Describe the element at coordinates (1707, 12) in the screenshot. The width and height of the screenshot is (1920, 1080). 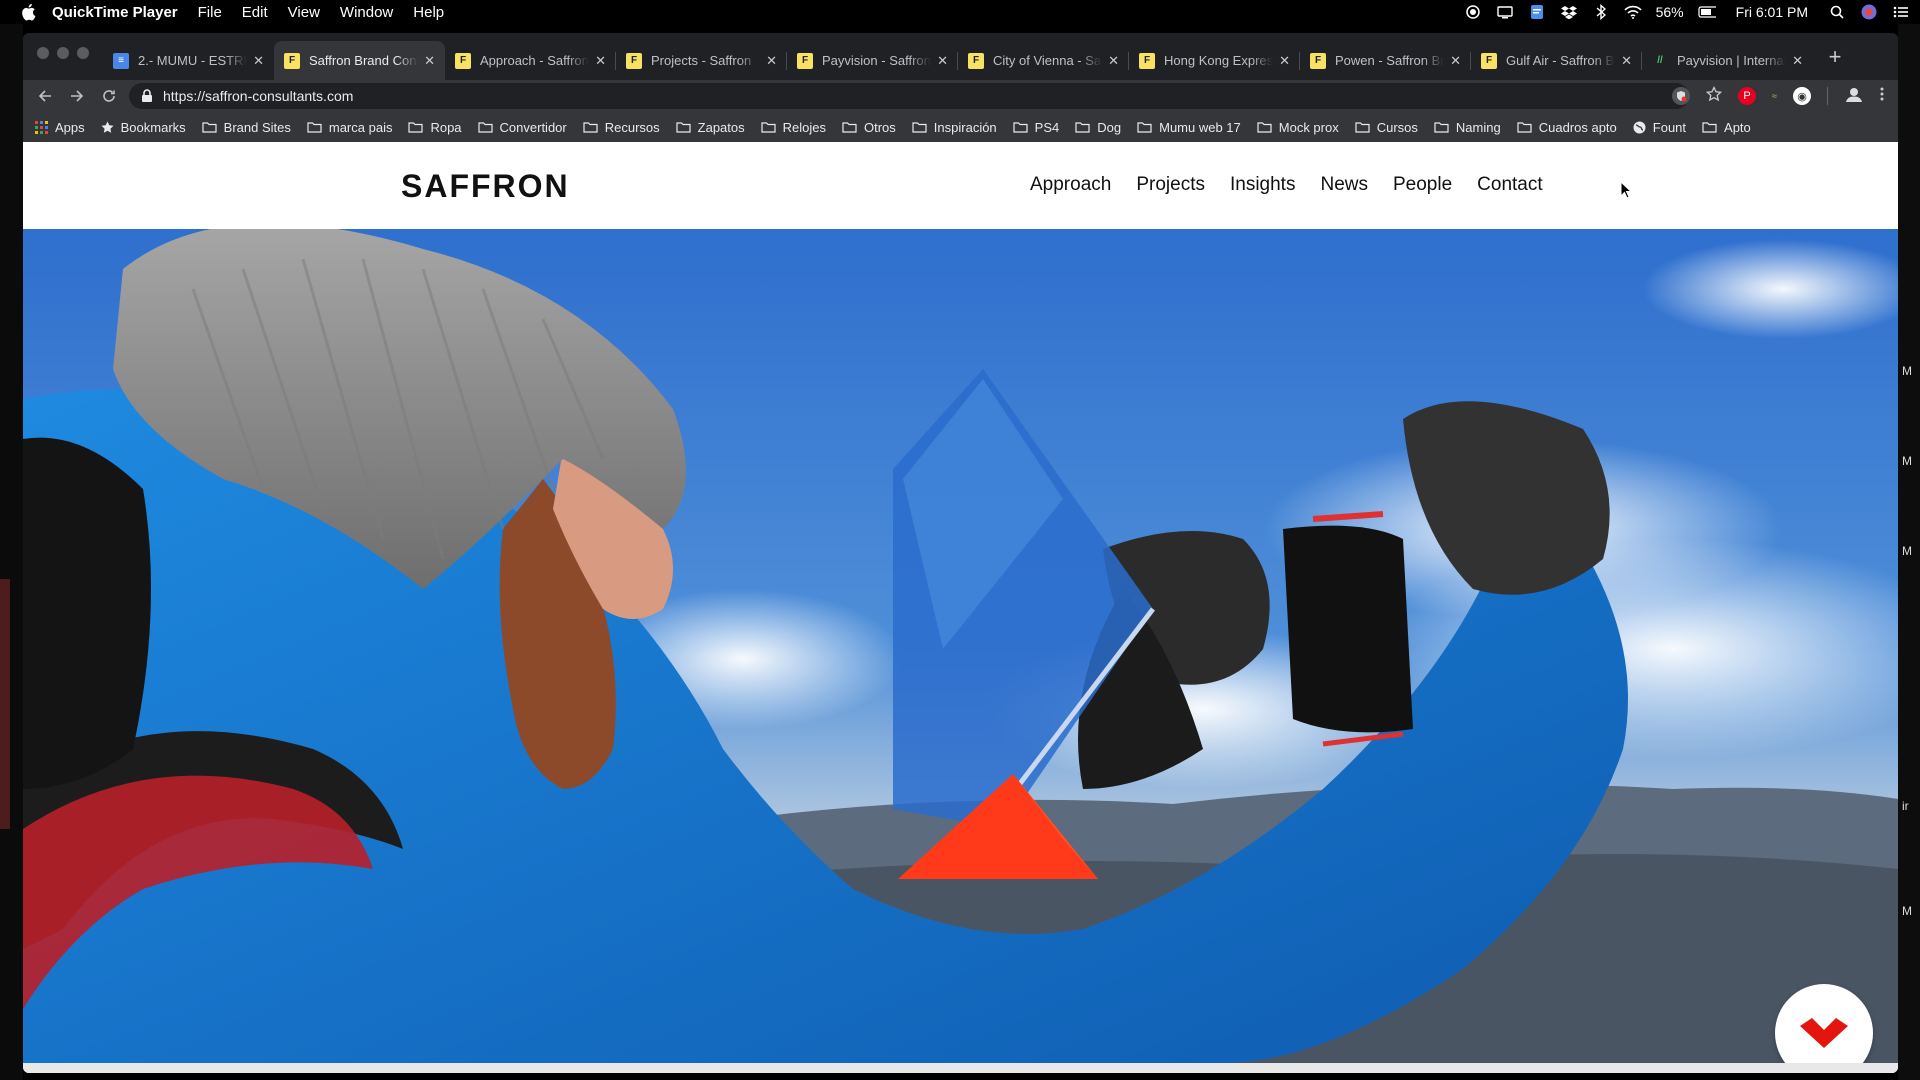
I see `battery-icon` at that location.